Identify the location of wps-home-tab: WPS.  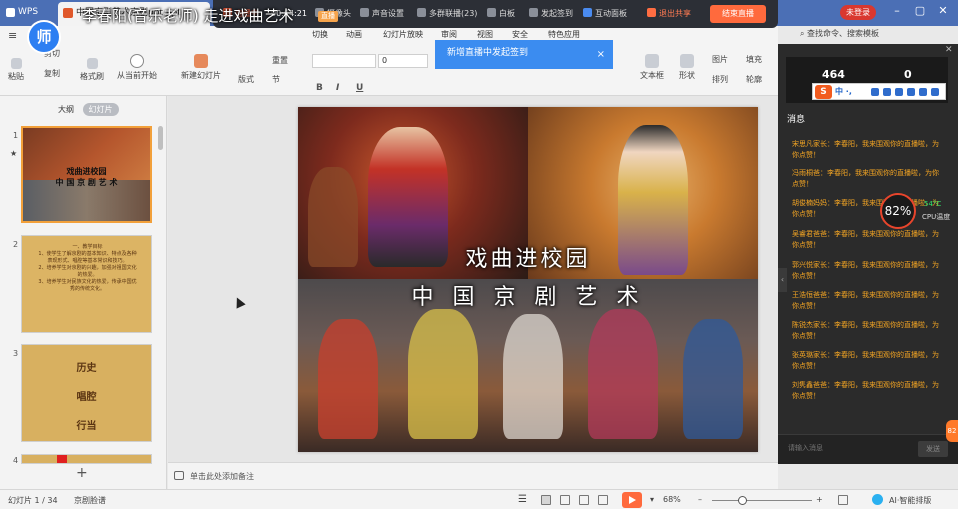
(24, 12).